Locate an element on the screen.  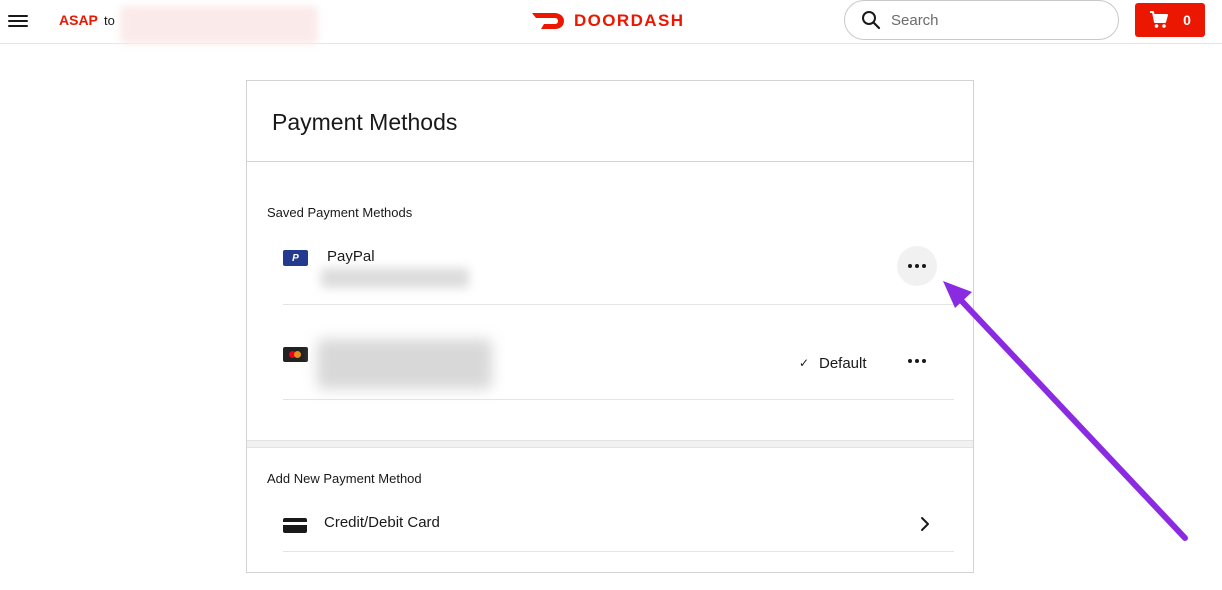
credit-card-icon is located at coordinates (295, 525).